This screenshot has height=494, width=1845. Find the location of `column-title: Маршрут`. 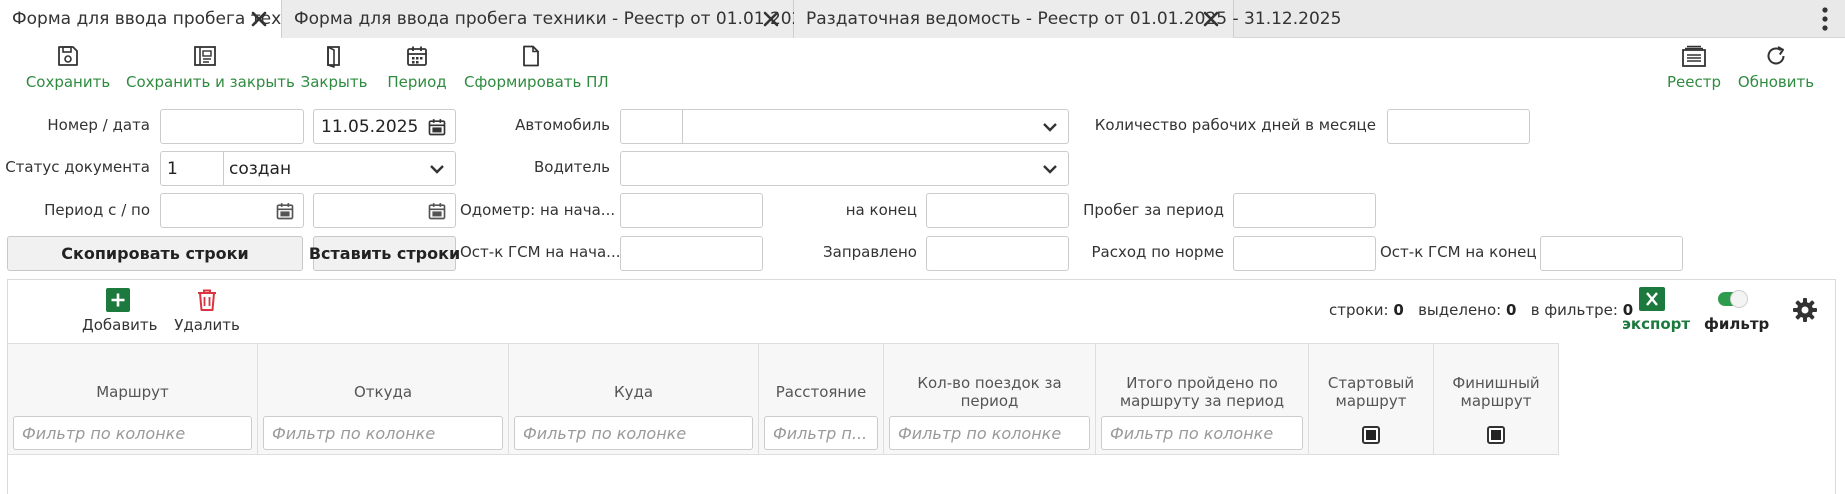

column-title: Маршрут is located at coordinates (132, 392).